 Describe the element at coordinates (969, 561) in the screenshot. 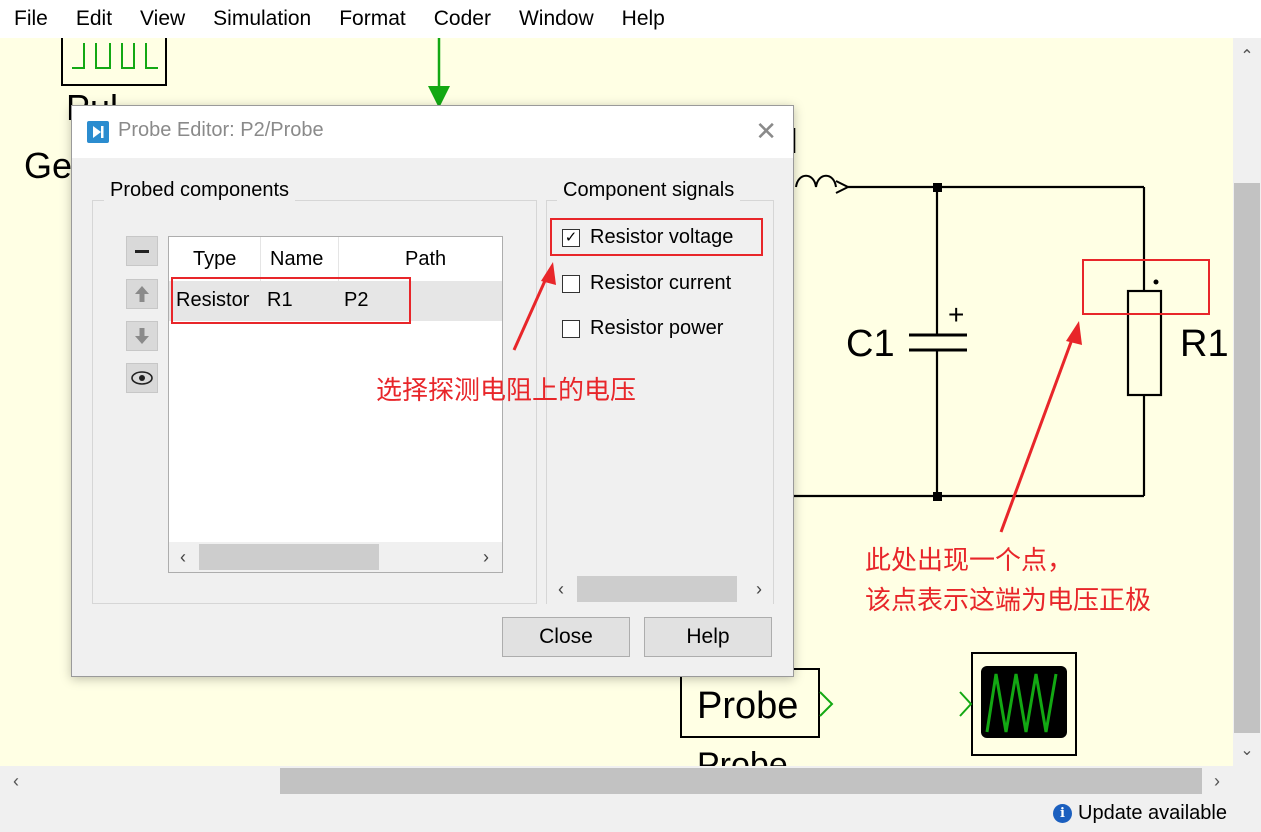

I see `annotation-dot-note-line1: 此处出现一个点，` at that location.